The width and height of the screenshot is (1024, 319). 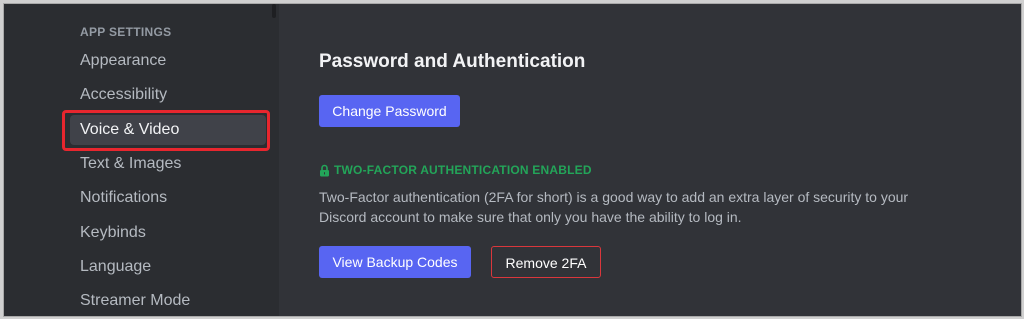 I want to click on two-factor-status: TWO-FACTOR AUTHENTICATION ENABLED, so click(x=455, y=170).